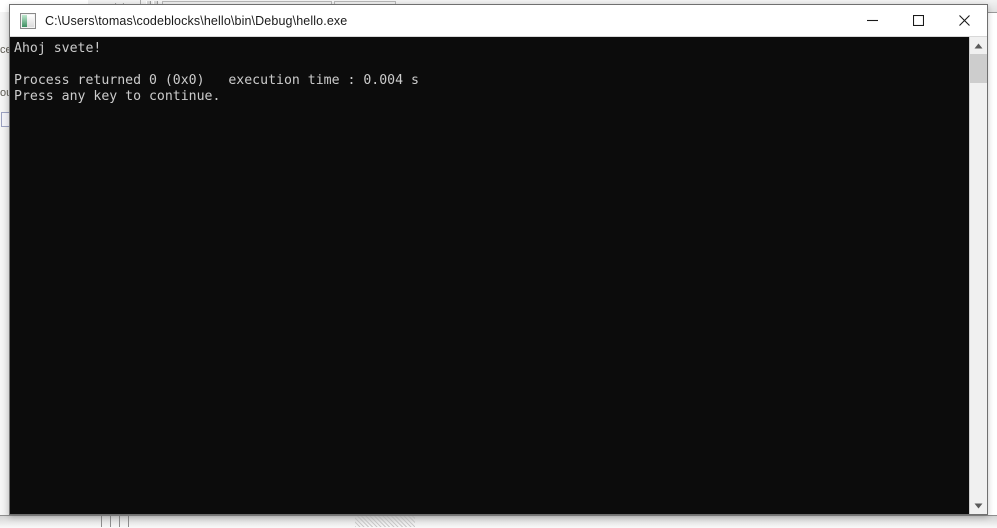 Image resolution: width=997 pixels, height=528 pixels. I want to click on console-app-icon, so click(28, 20).